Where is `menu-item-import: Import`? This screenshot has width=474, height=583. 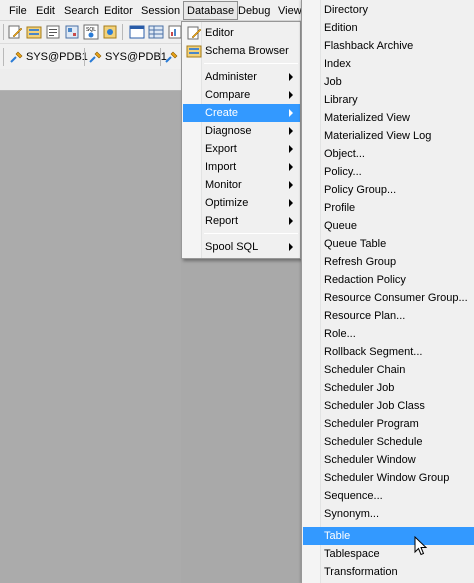 menu-item-import: Import is located at coordinates (241, 167).